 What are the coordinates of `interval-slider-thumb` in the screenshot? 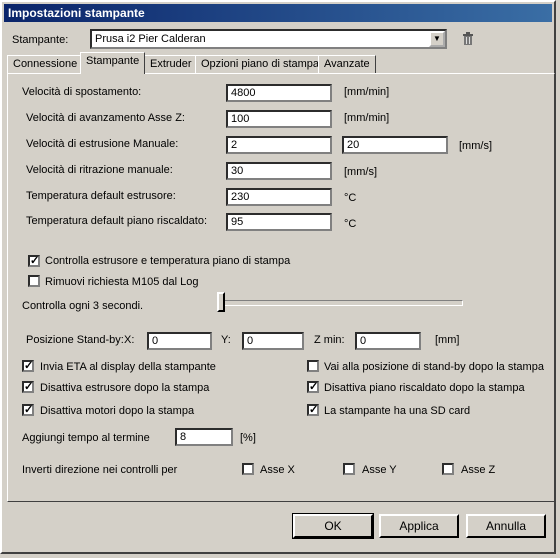 It's located at (221, 302).